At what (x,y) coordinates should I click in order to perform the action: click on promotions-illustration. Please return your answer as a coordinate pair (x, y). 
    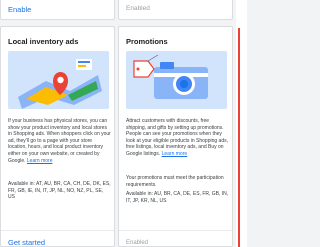
    Looking at the image, I should click on (176, 80).